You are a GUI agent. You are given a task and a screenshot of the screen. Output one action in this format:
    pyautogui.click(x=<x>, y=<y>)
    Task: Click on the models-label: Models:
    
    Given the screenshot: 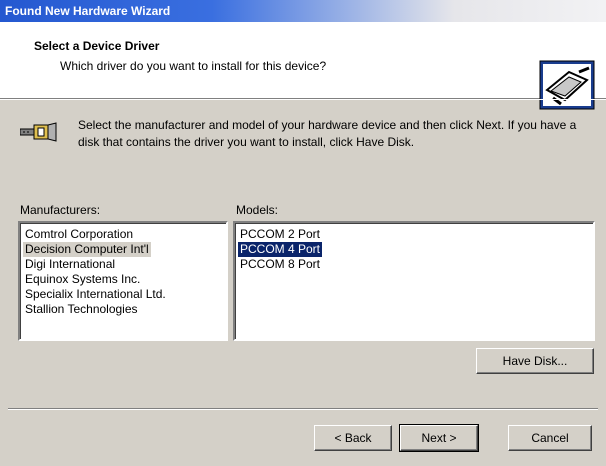 What is the action you would take?
    pyautogui.click(x=257, y=210)
    